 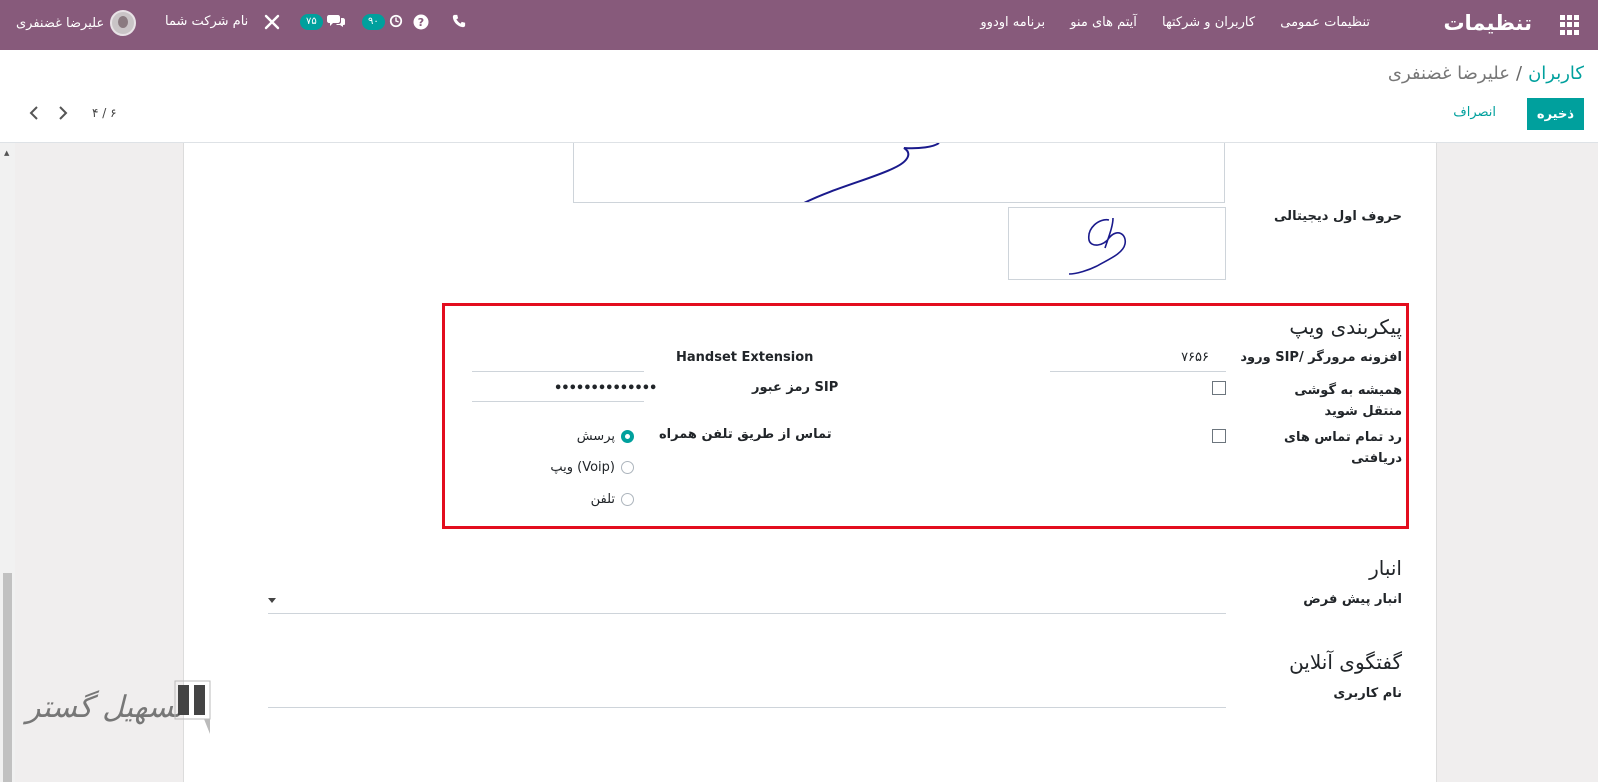 What do you see at coordinates (1219, 436) in the screenshot?
I see `reject-all-calls-checkbox` at bounding box center [1219, 436].